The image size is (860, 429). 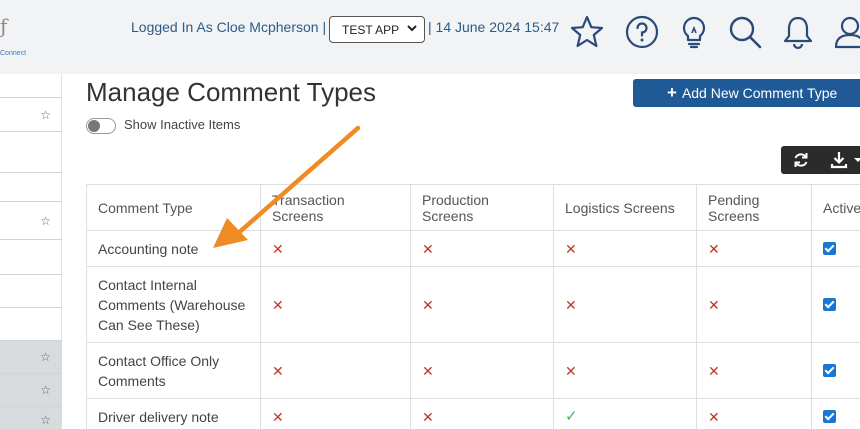 What do you see at coordinates (229, 27) in the screenshot?
I see `logged-in-label: Logged In As Cloe Mcpherson |` at bounding box center [229, 27].